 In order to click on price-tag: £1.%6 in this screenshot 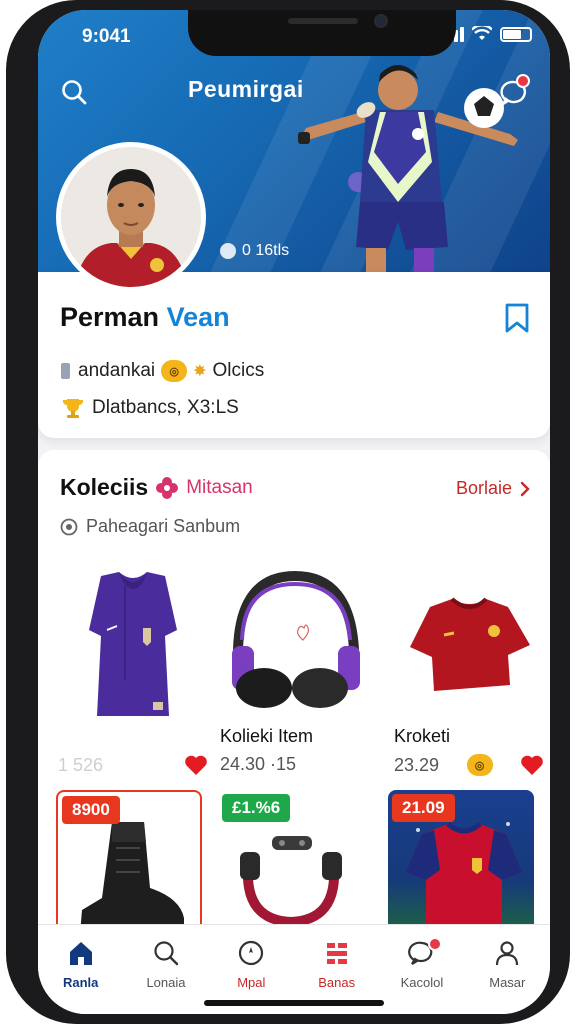, I will do `click(256, 808)`.